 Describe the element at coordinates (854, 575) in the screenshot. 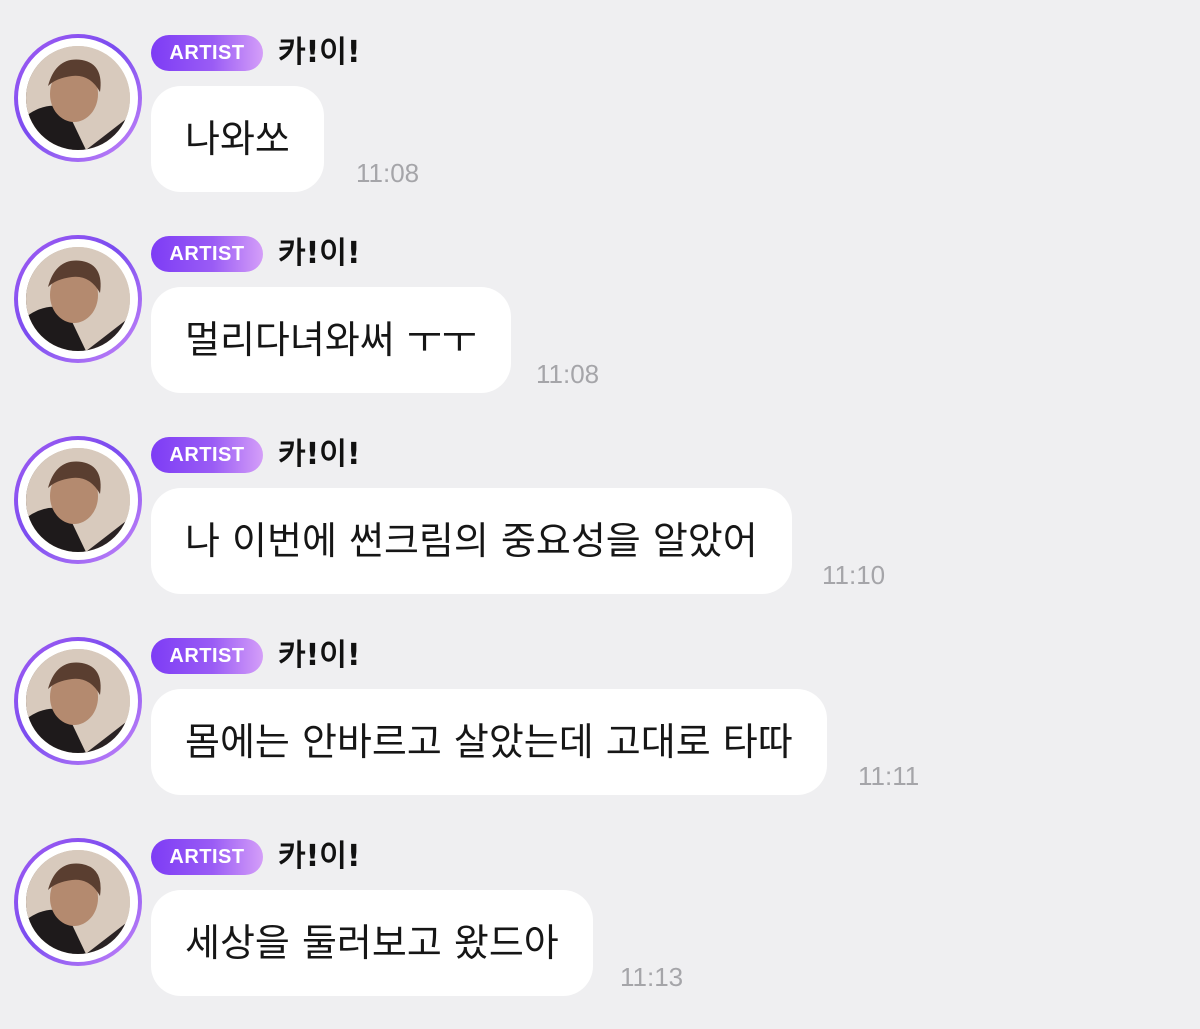

I see `message-time: 11:10` at that location.